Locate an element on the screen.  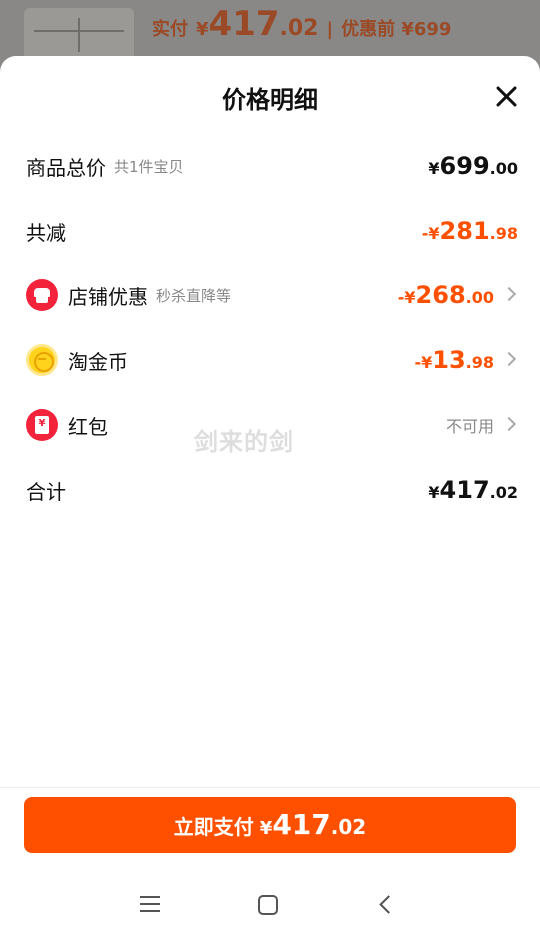
row-gold-coin: 淘金币 -¥ 13.98 is located at coordinates (272, 360).